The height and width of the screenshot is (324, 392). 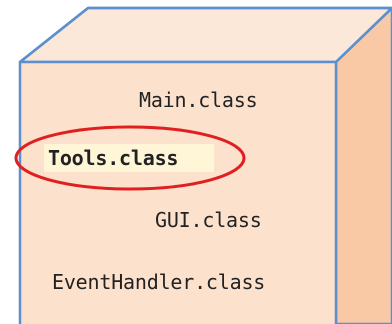 What do you see at coordinates (159, 282) in the screenshot?
I see `file-eventhandler-class: EventHandler.class` at bounding box center [159, 282].